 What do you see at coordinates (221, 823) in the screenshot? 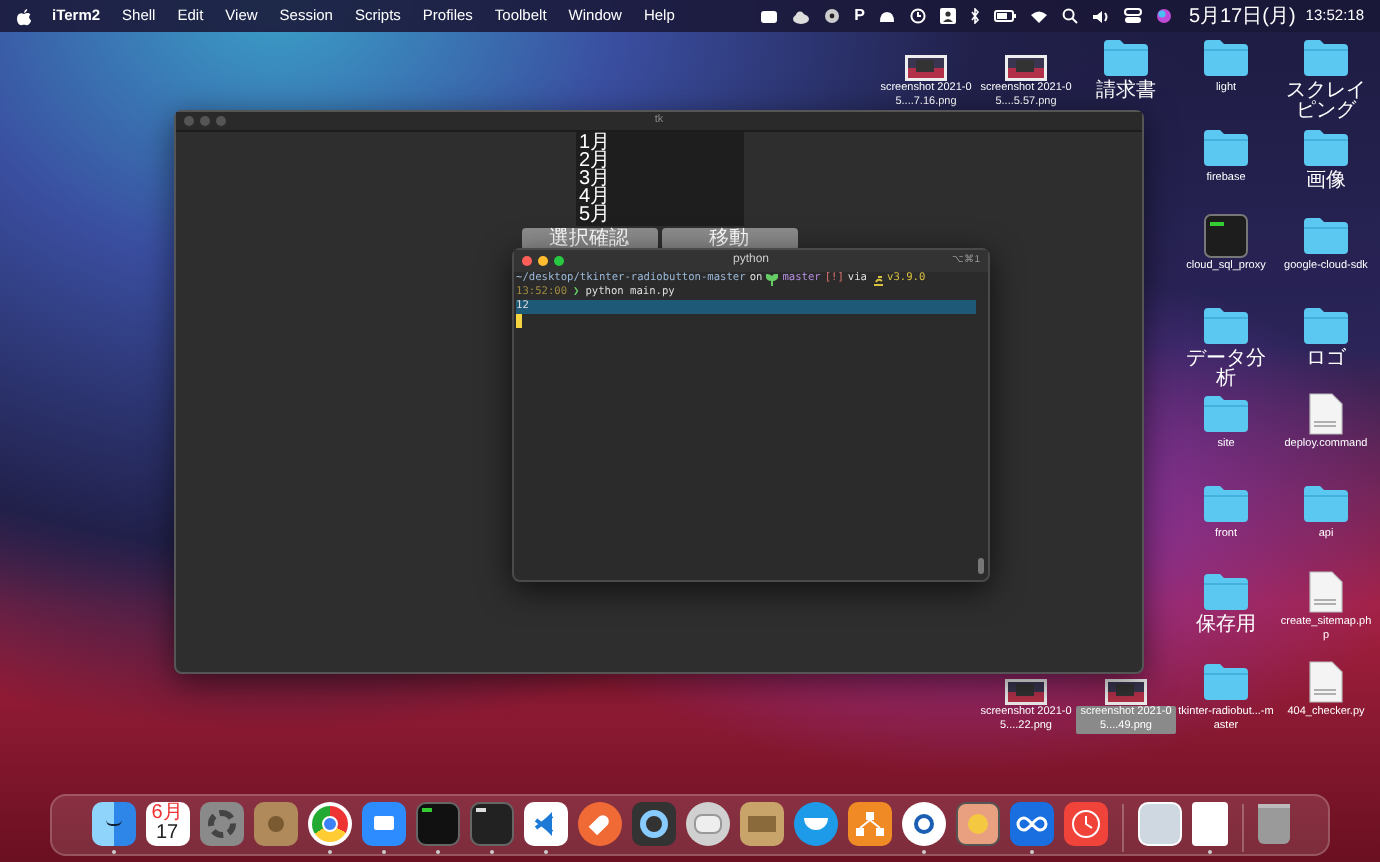
I see `gear-icon` at bounding box center [221, 823].